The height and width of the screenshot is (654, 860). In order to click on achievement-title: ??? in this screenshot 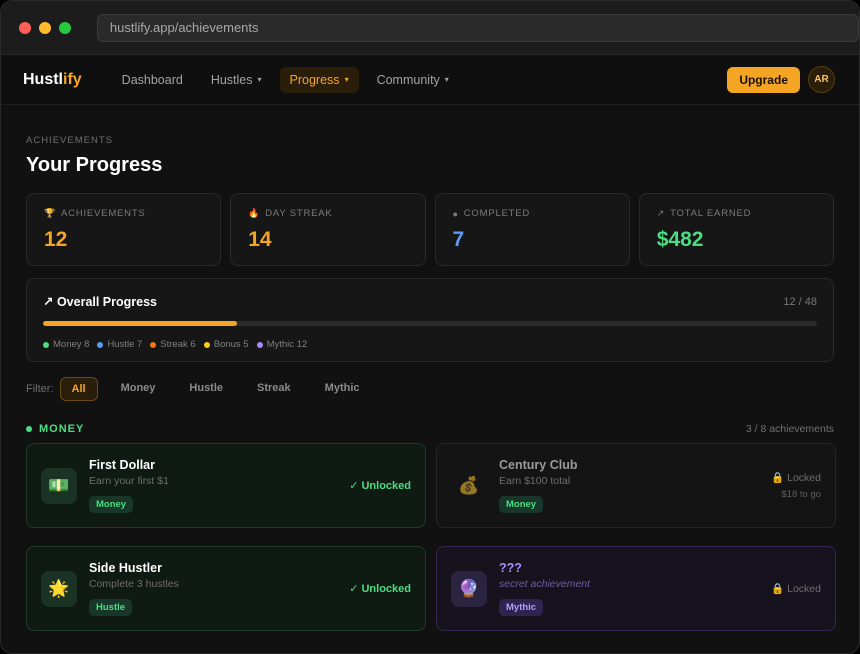, I will do `click(510, 568)`.